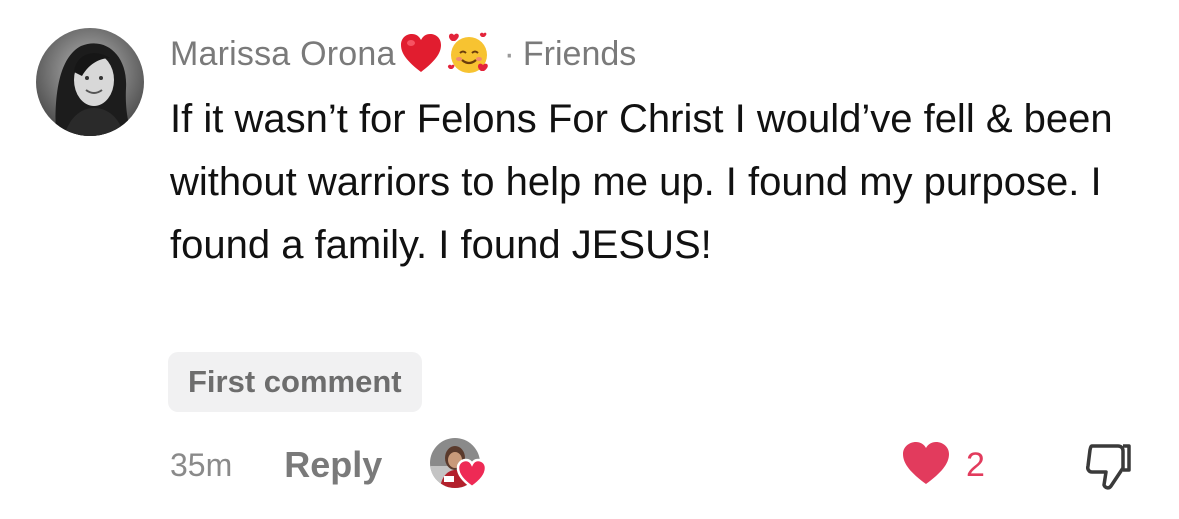 This screenshot has height=519, width=1179. What do you see at coordinates (1108, 470) in the screenshot?
I see `thumbs-down-icon` at bounding box center [1108, 470].